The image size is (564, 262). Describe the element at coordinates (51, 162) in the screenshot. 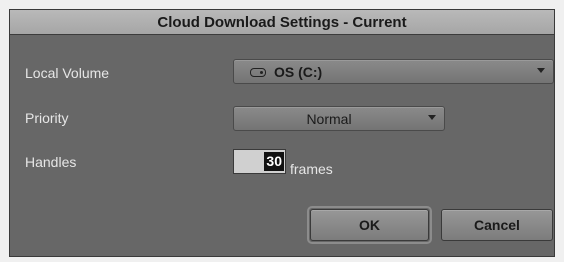

I see `handles-label: Handles` at that location.